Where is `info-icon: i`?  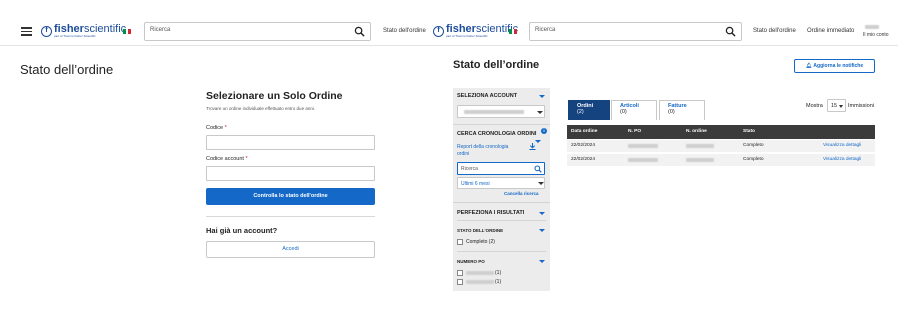 info-icon: i is located at coordinates (544, 131).